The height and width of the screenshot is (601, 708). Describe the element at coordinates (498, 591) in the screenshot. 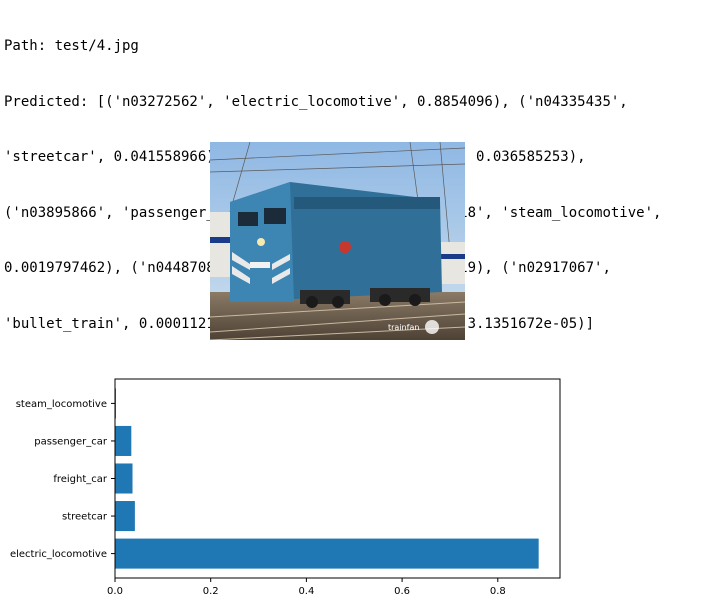

I see `xtick-label: 0.8` at that location.